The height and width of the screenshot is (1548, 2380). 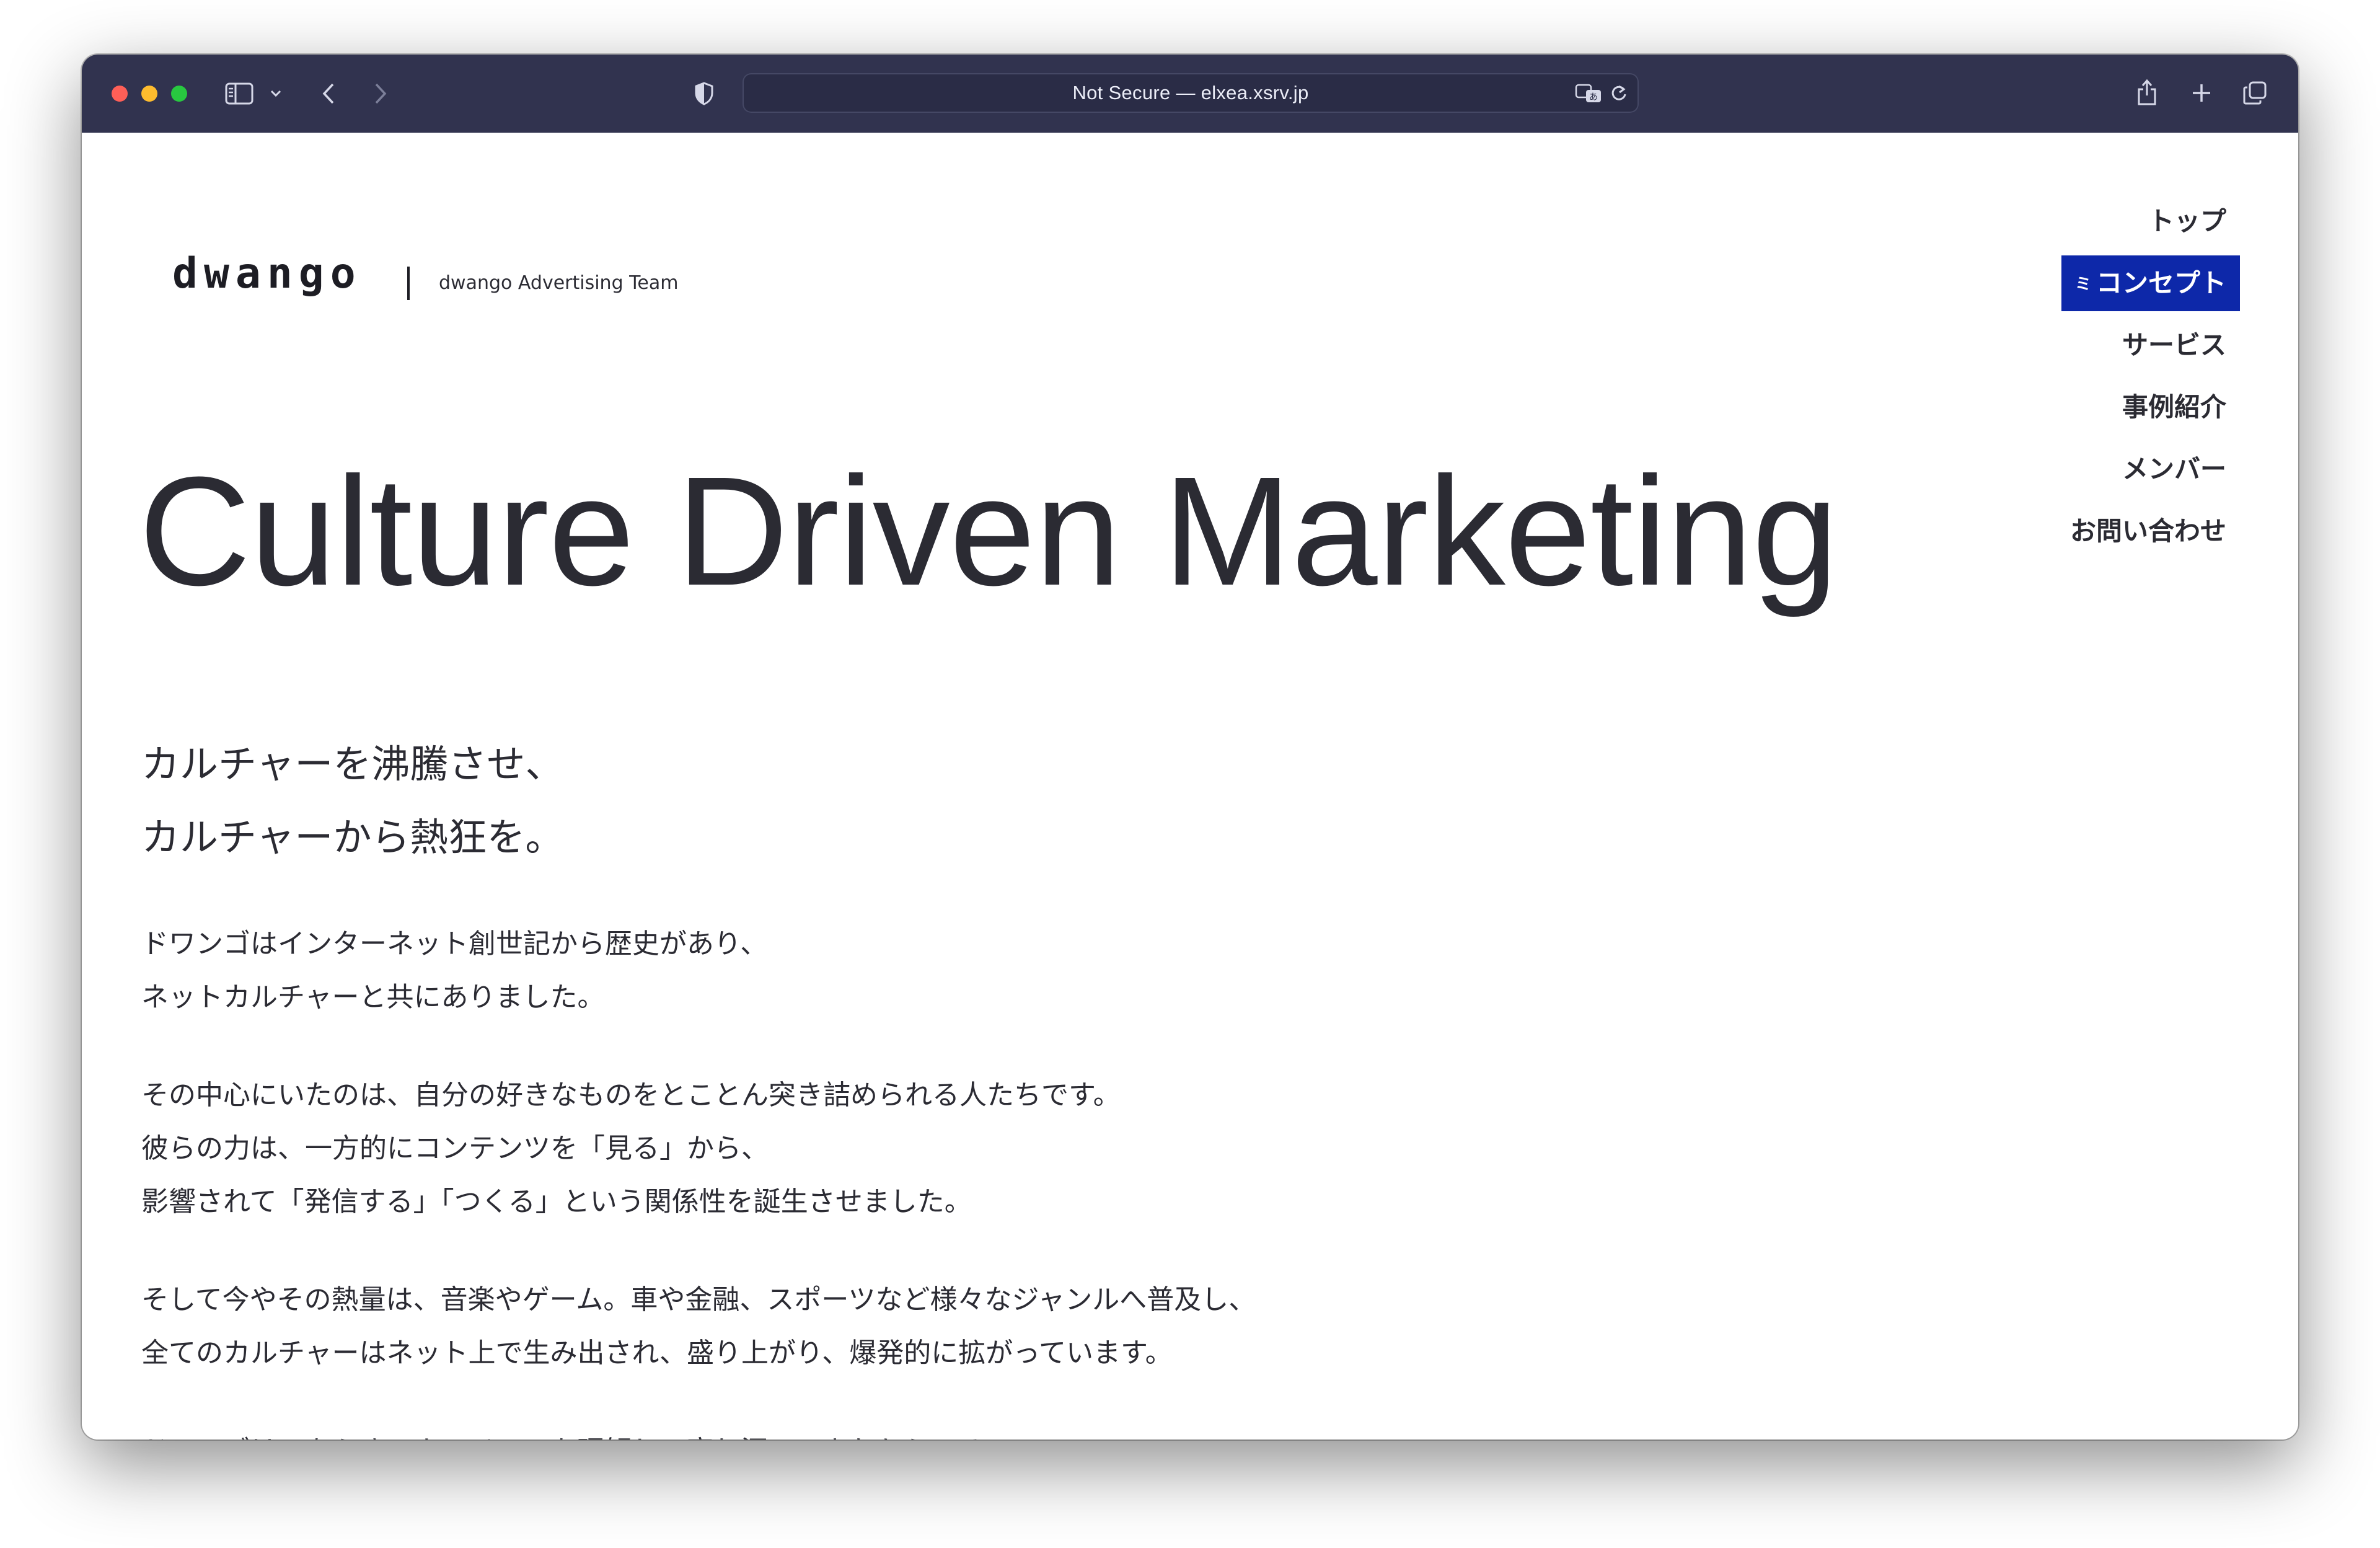 What do you see at coordinates (149, 94) in the screenshot?
I see `minimize-window-button` at bounding box center [149, 94].